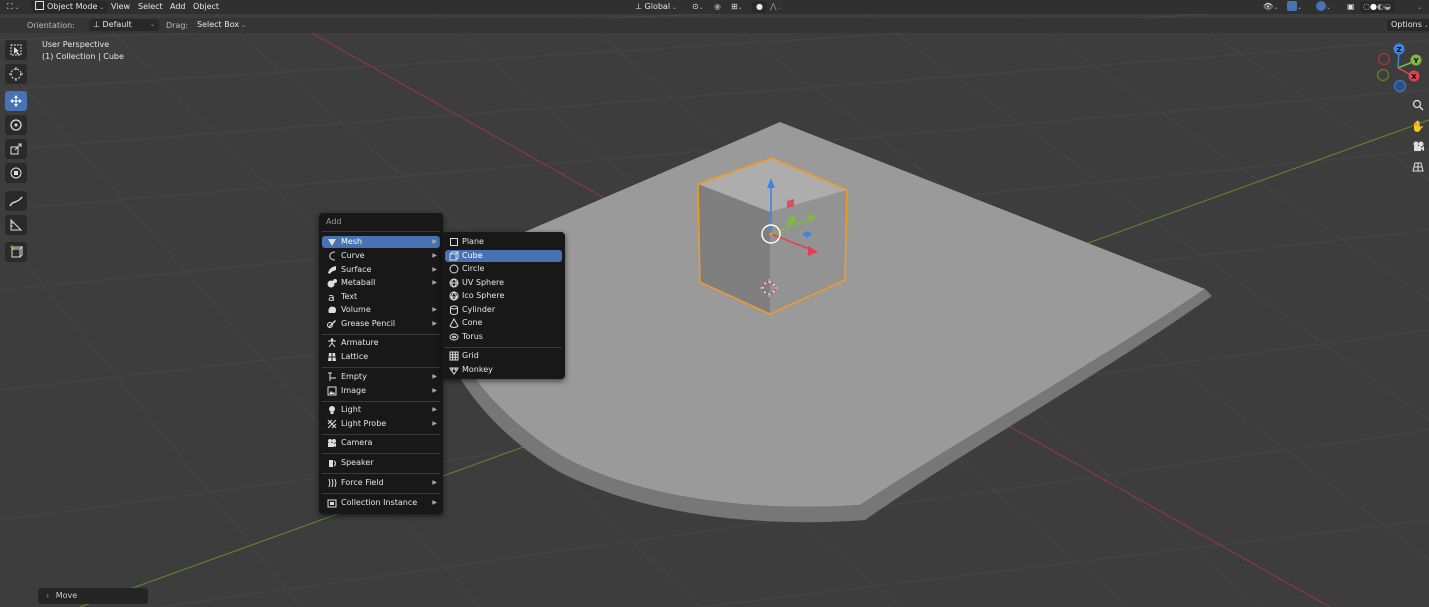 The height and width of the screenshot is (607, 1429). What do you see at coordinates (381, 391) in the screenshot?
I see `add-menu-item-image: Image ▶` at bounding box center [381, 391].